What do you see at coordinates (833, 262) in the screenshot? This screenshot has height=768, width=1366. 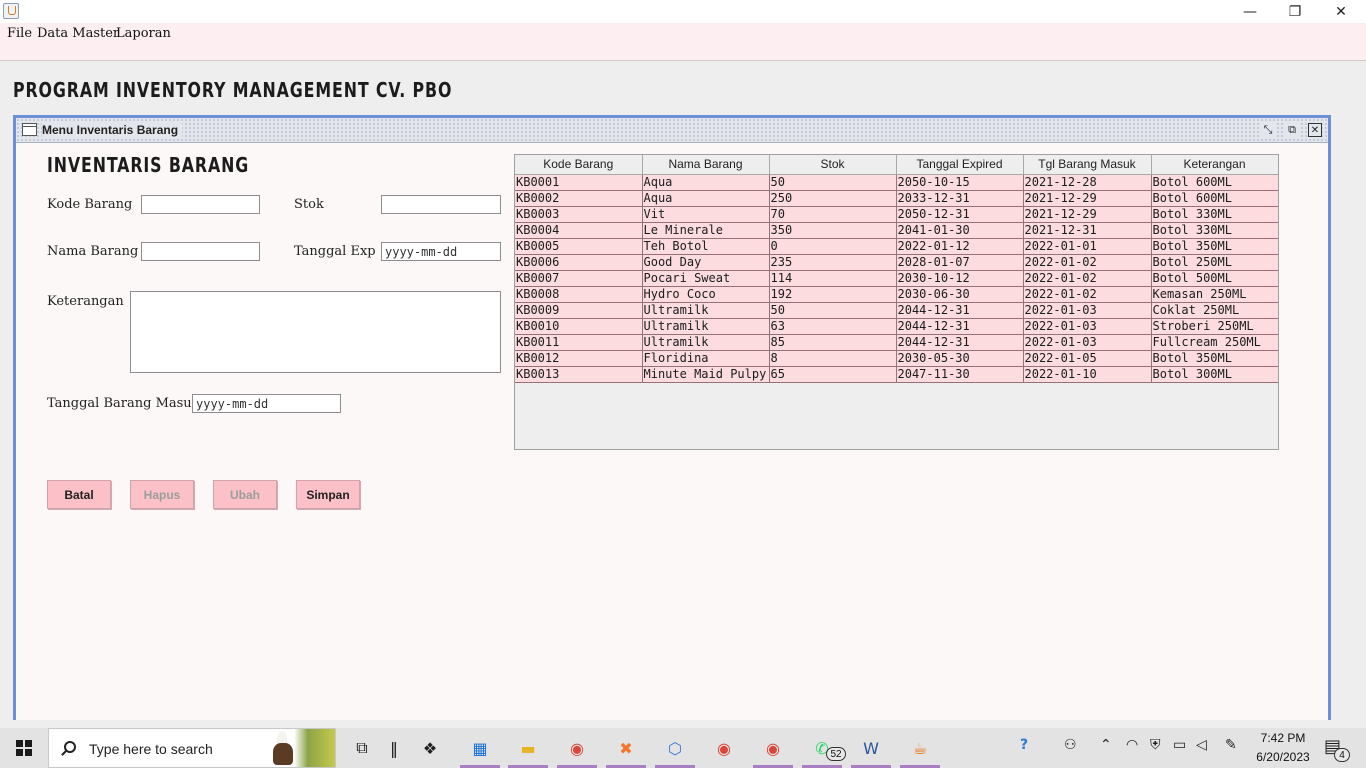 I see `cell-stok: 235` at bounding box center [833, 262].